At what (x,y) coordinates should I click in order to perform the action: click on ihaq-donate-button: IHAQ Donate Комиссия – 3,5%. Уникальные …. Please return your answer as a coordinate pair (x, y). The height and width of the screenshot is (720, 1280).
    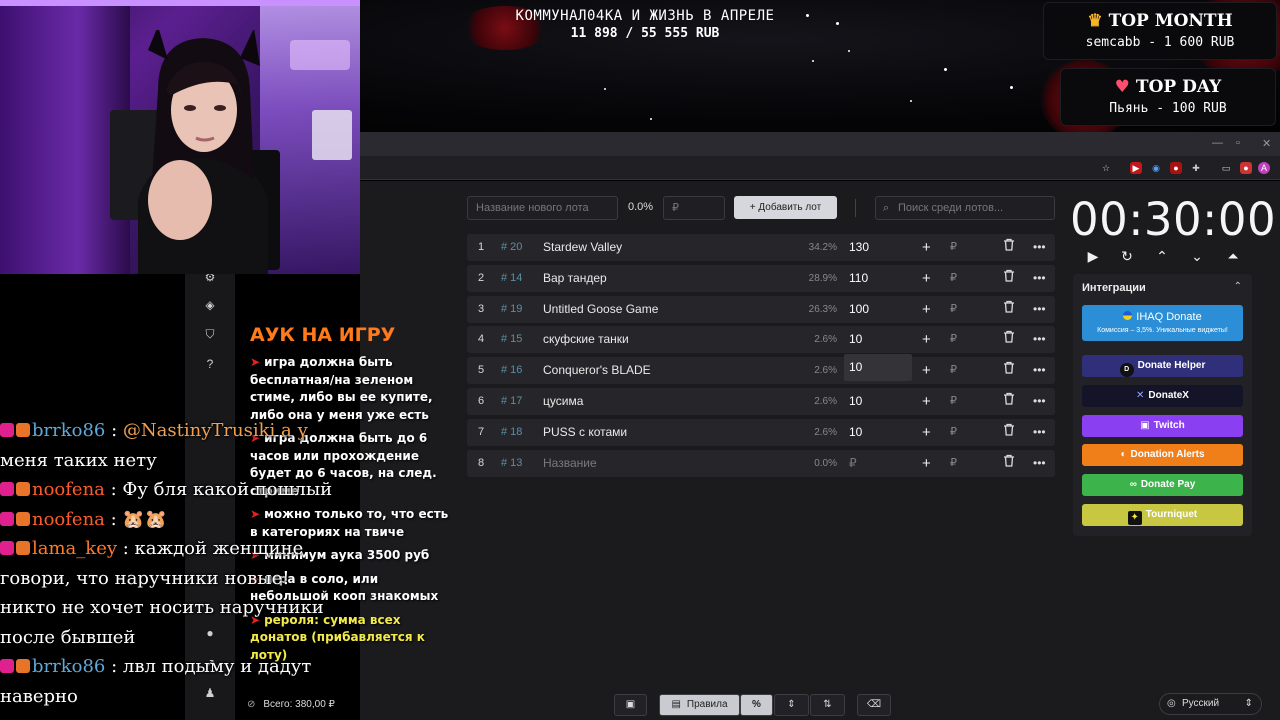
    Looking at the image, I should click on (1162, 323).